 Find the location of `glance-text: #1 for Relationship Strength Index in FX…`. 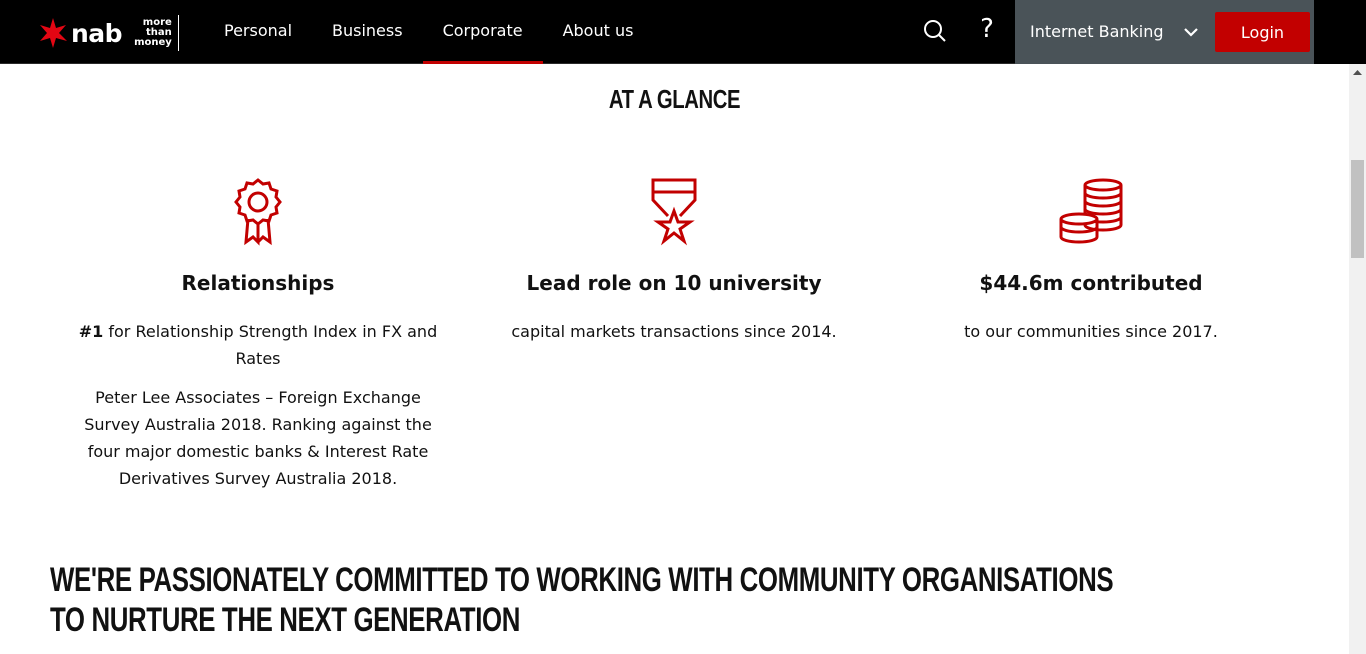

glance-text: #1 for Relationship Strength Index in FX… is located at coordinates (258, 345).